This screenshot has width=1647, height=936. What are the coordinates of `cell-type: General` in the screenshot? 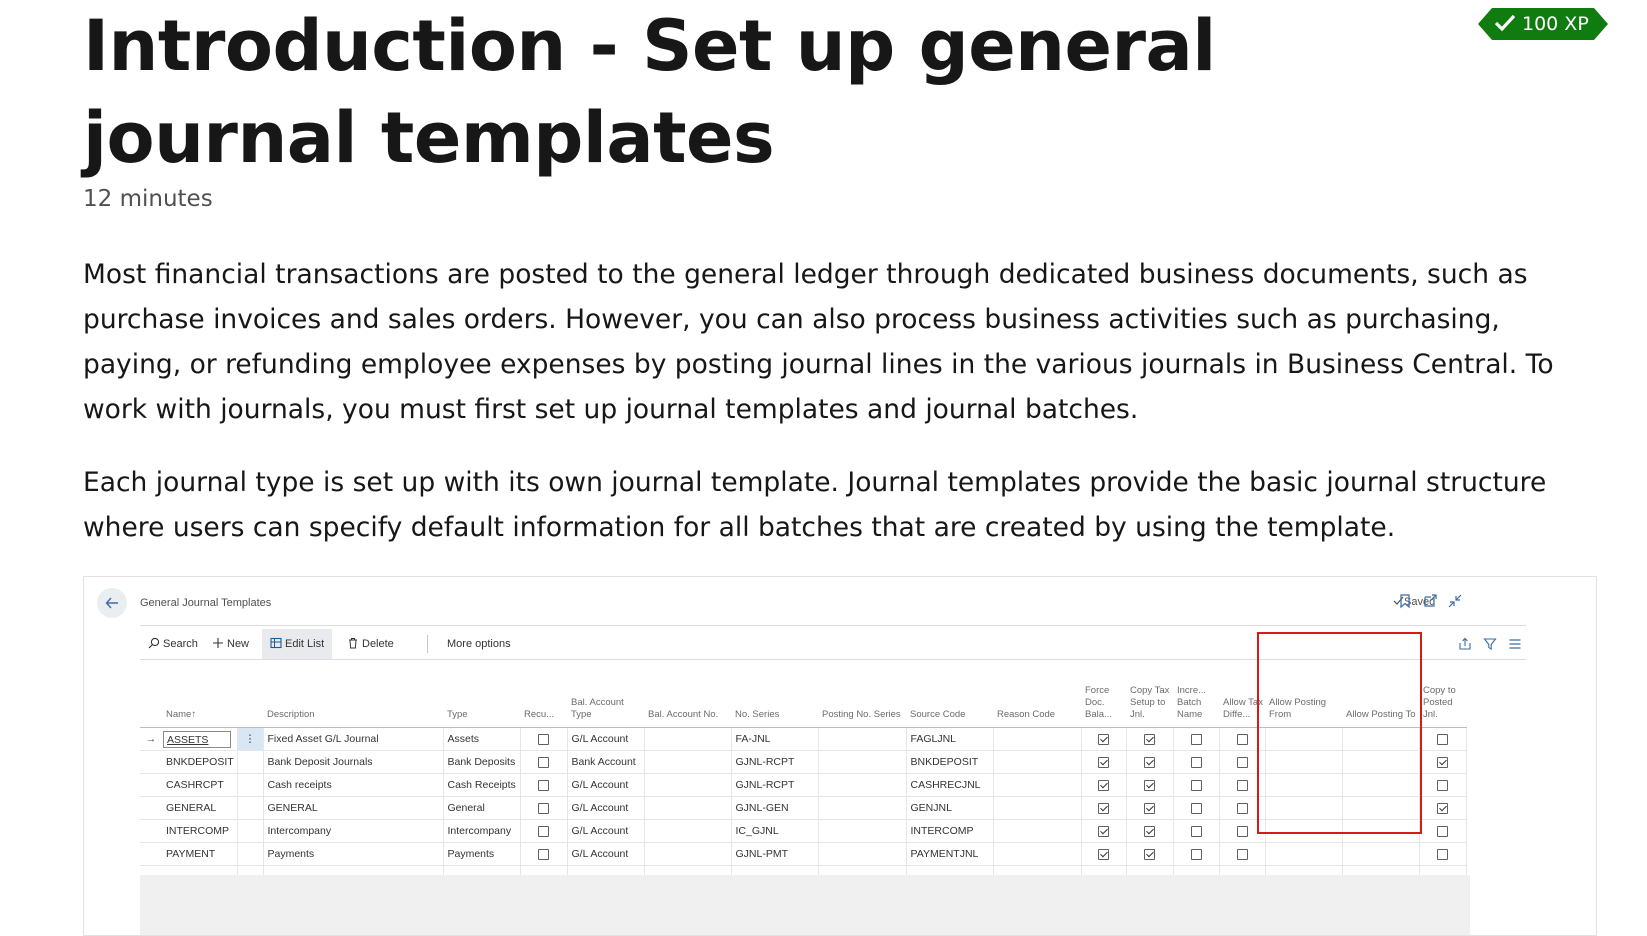 It's located at (482, 808).